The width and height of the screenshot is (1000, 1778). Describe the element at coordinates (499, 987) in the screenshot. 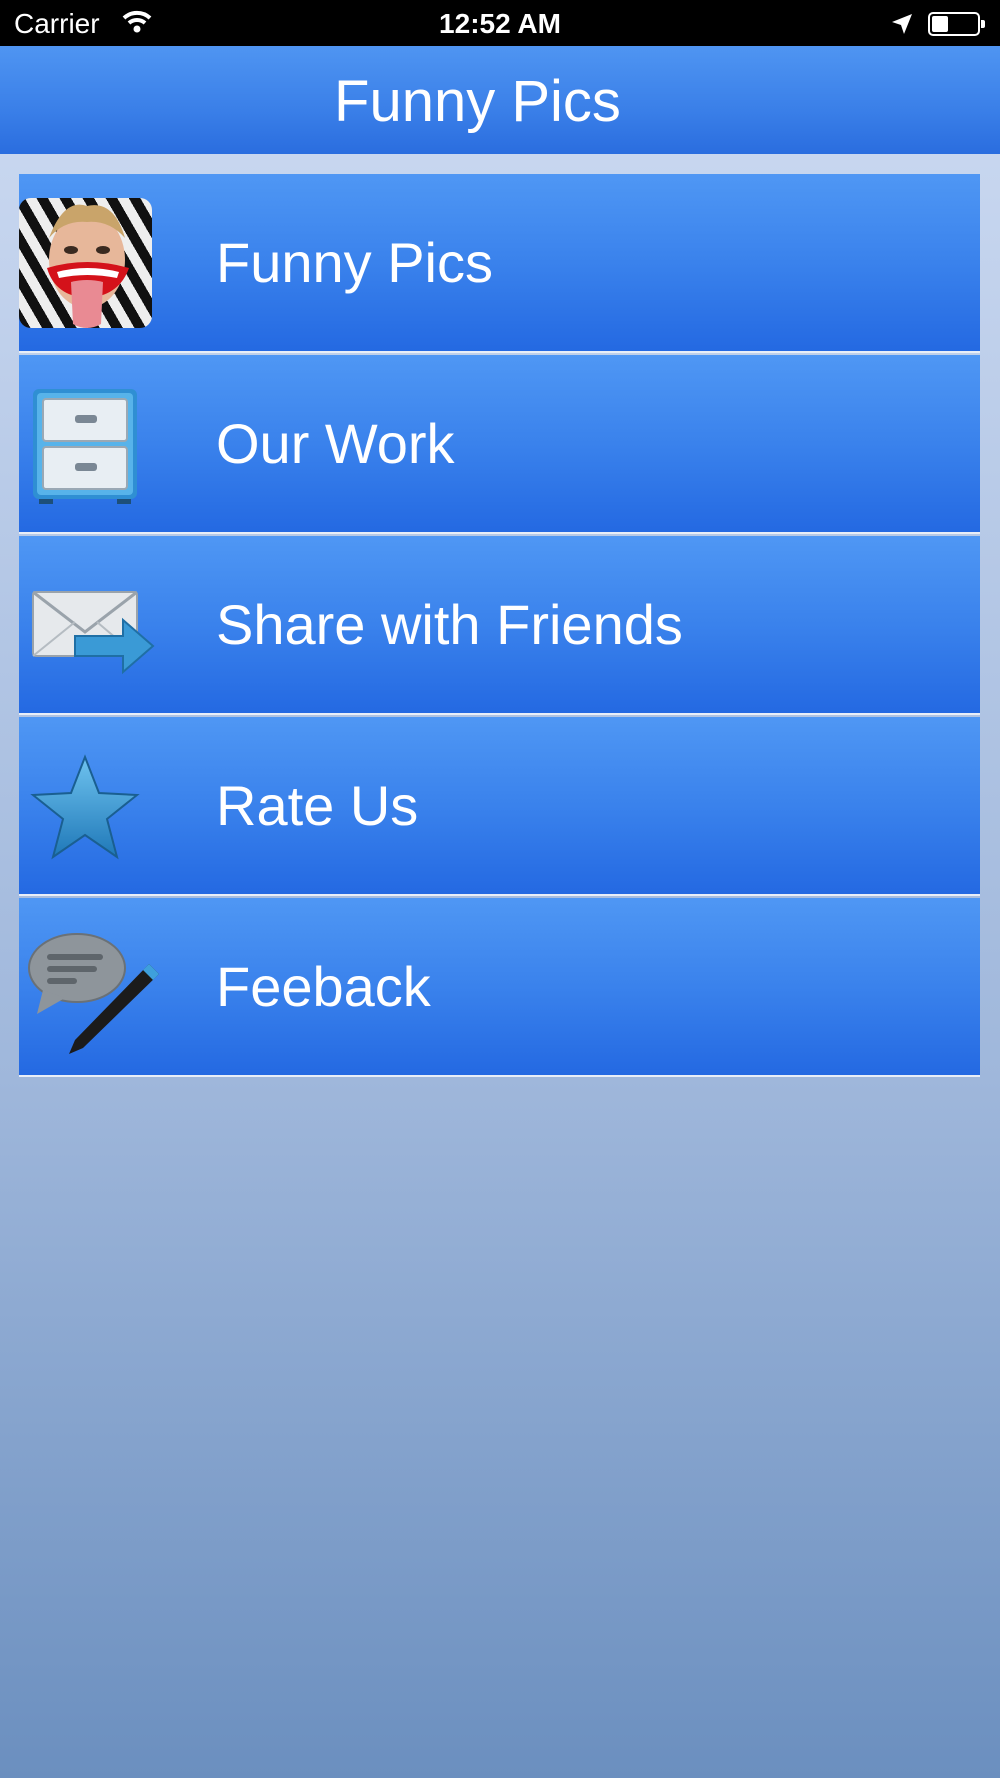

I see `menu-item-feedback: Feeback` at that location.